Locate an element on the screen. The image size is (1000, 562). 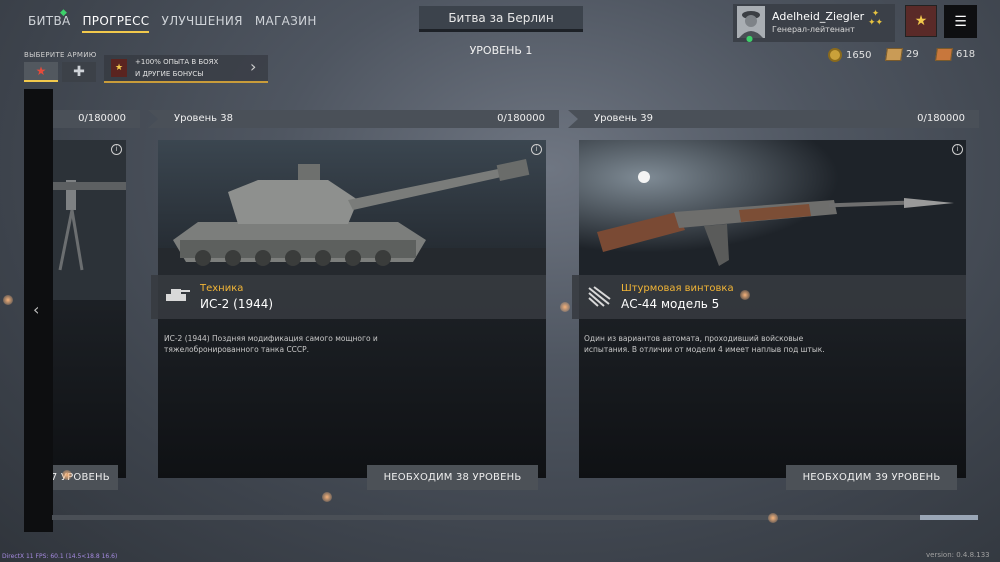
main-nav: БИТВА ◆ ПРОГРЕСС УЛУЧШЕНИЯ МАГАЗИН is located at coordinates (172, 20).